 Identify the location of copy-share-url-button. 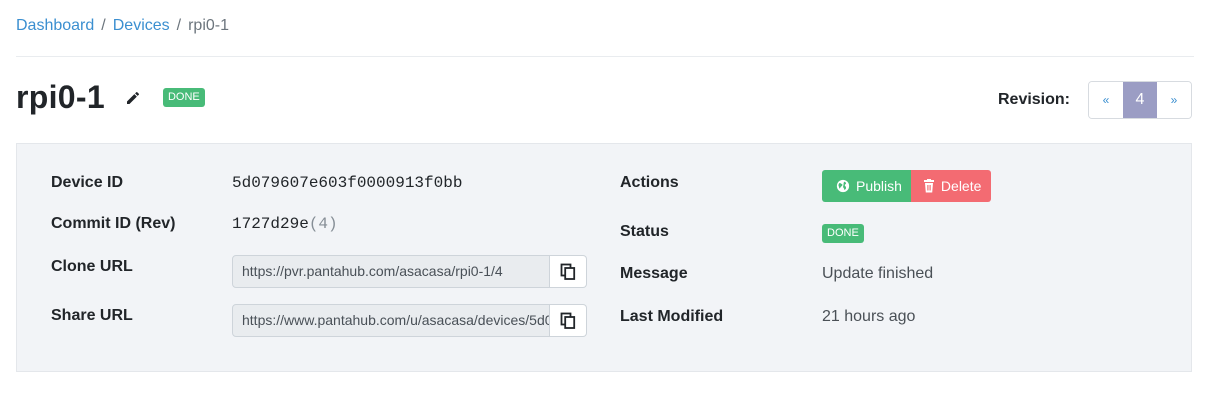
(568, 320).